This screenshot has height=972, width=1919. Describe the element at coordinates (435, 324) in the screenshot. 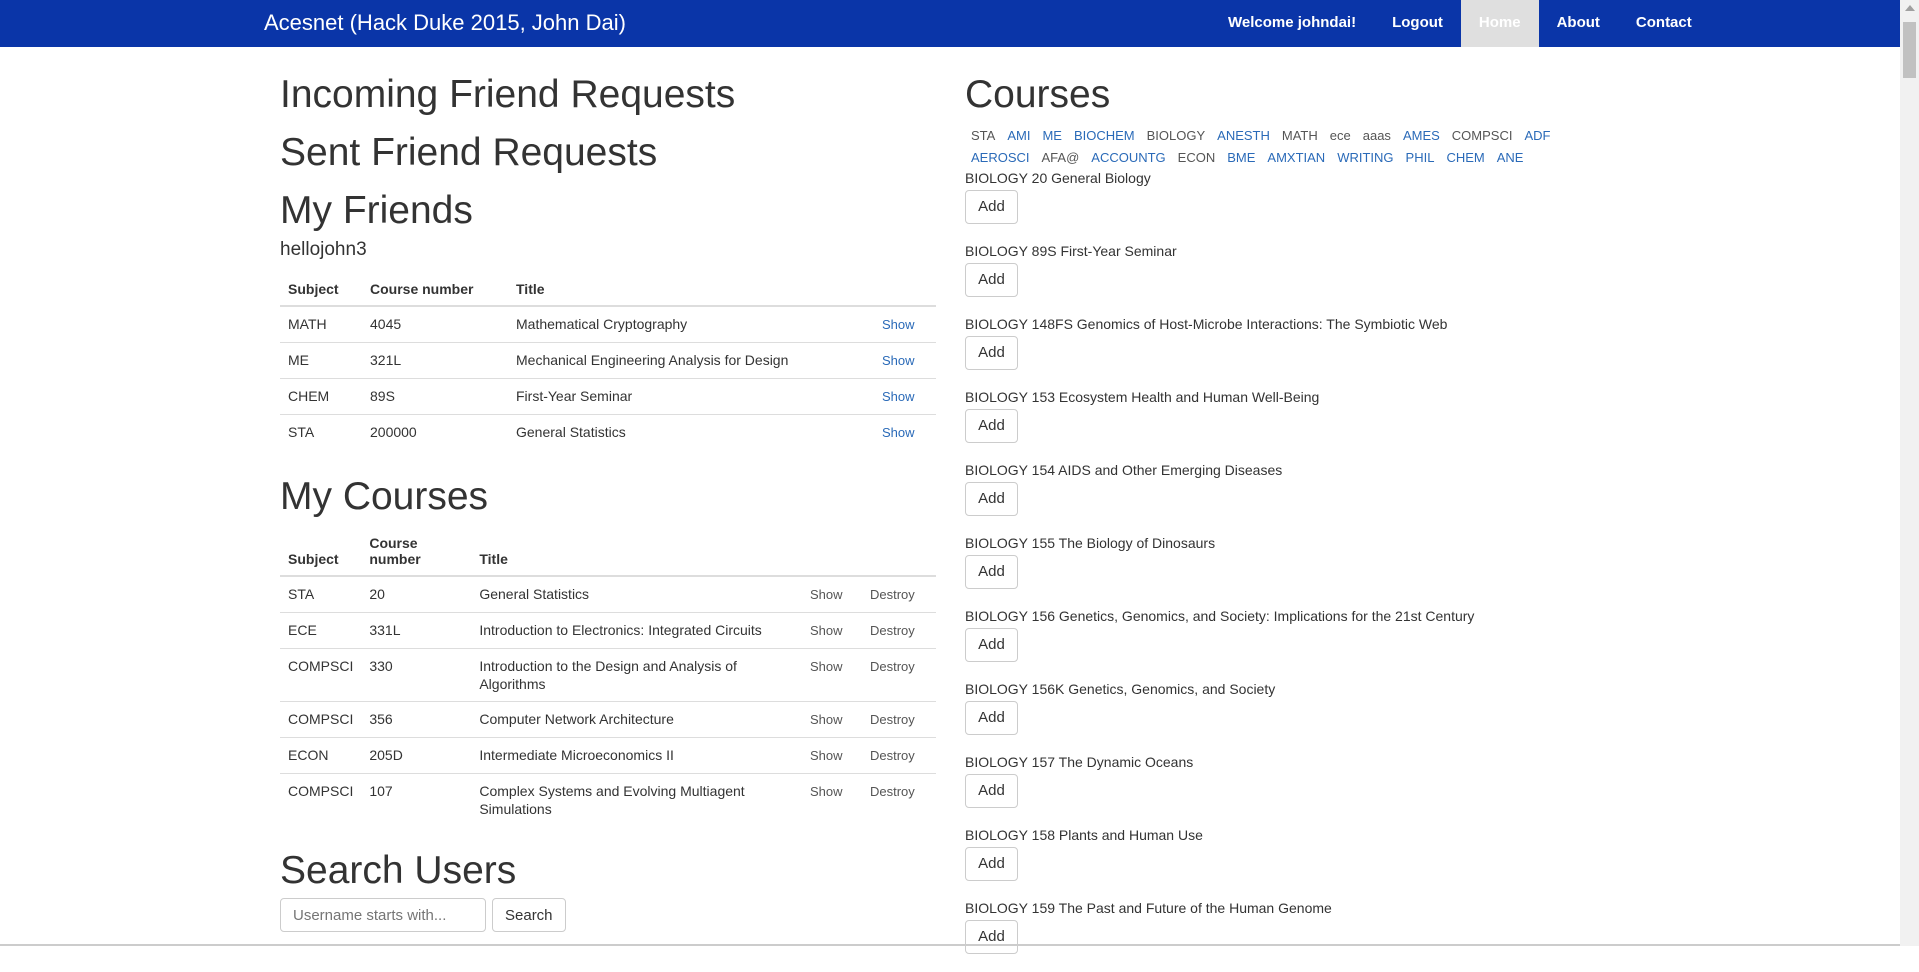

I see `cell-course-number: 4045` at that location.